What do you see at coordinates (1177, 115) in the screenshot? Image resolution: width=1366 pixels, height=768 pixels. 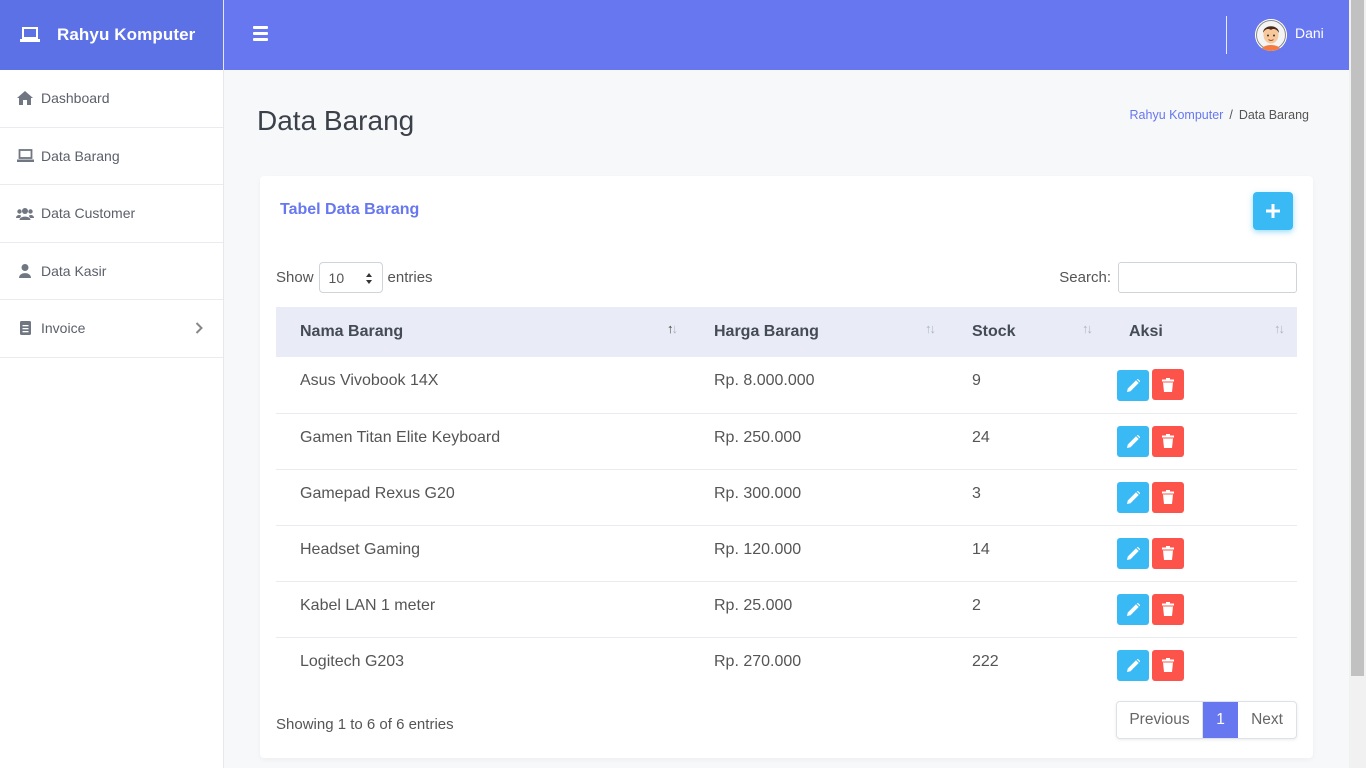 I see `breadcrumb-home-link: Rahyu Komputer` at bounding box center [1177, 115].